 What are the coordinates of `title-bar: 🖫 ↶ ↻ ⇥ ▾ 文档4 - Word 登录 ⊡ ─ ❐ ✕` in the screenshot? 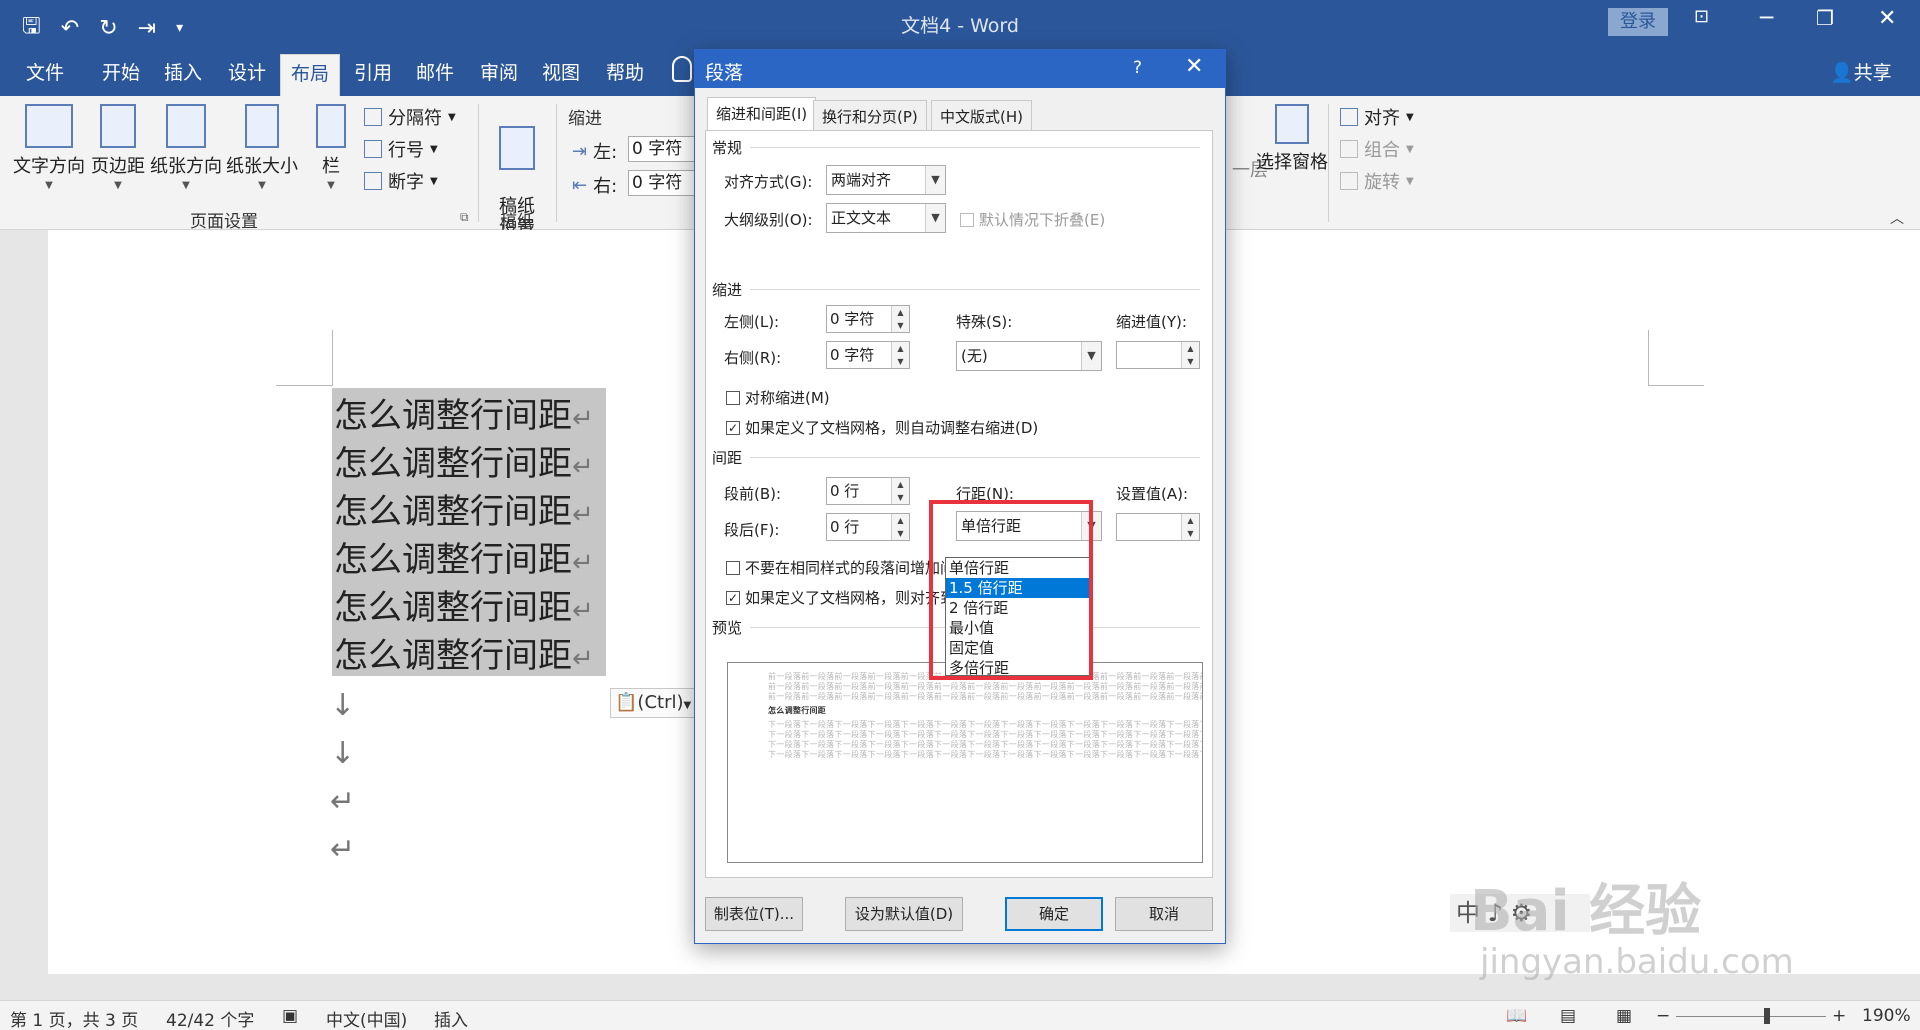 It's located at (960, 23).